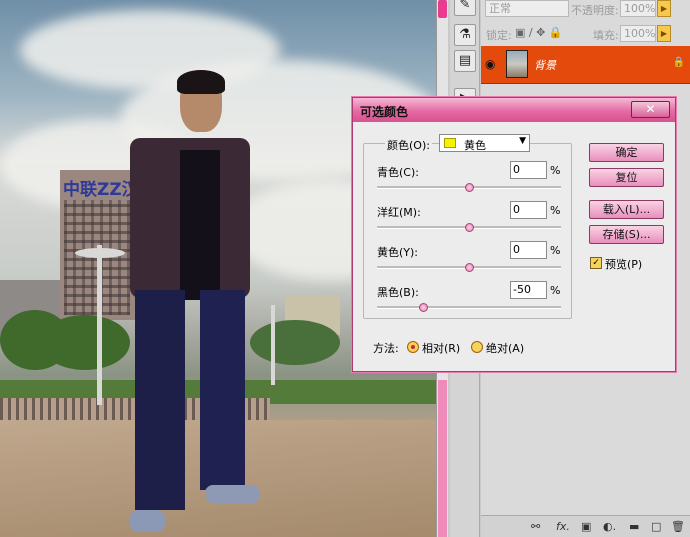 This screenshot has width=690, height=537. I want to click on blend-mode-select: 正常, so click(527, 8).